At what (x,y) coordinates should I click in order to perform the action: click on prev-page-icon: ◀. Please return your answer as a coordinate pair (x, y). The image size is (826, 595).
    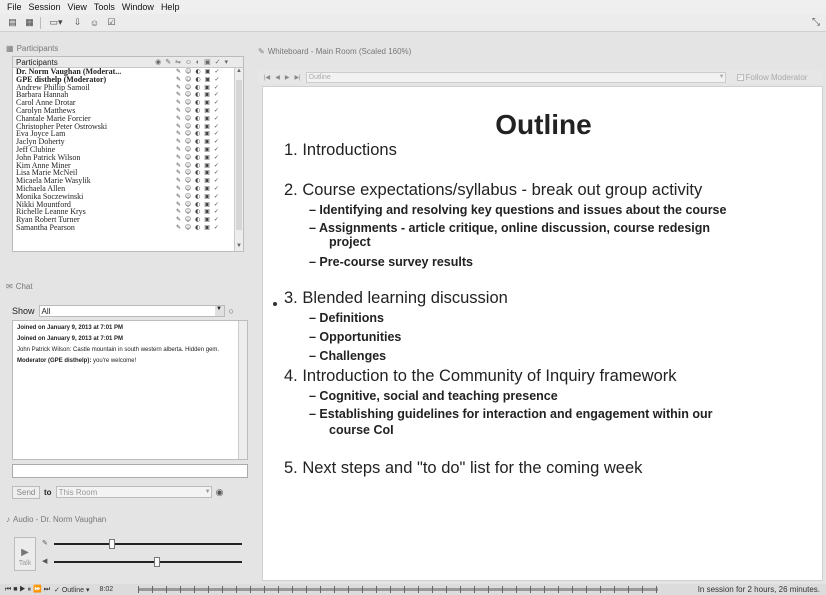
    Looking at the image, I should click on (277, 77).